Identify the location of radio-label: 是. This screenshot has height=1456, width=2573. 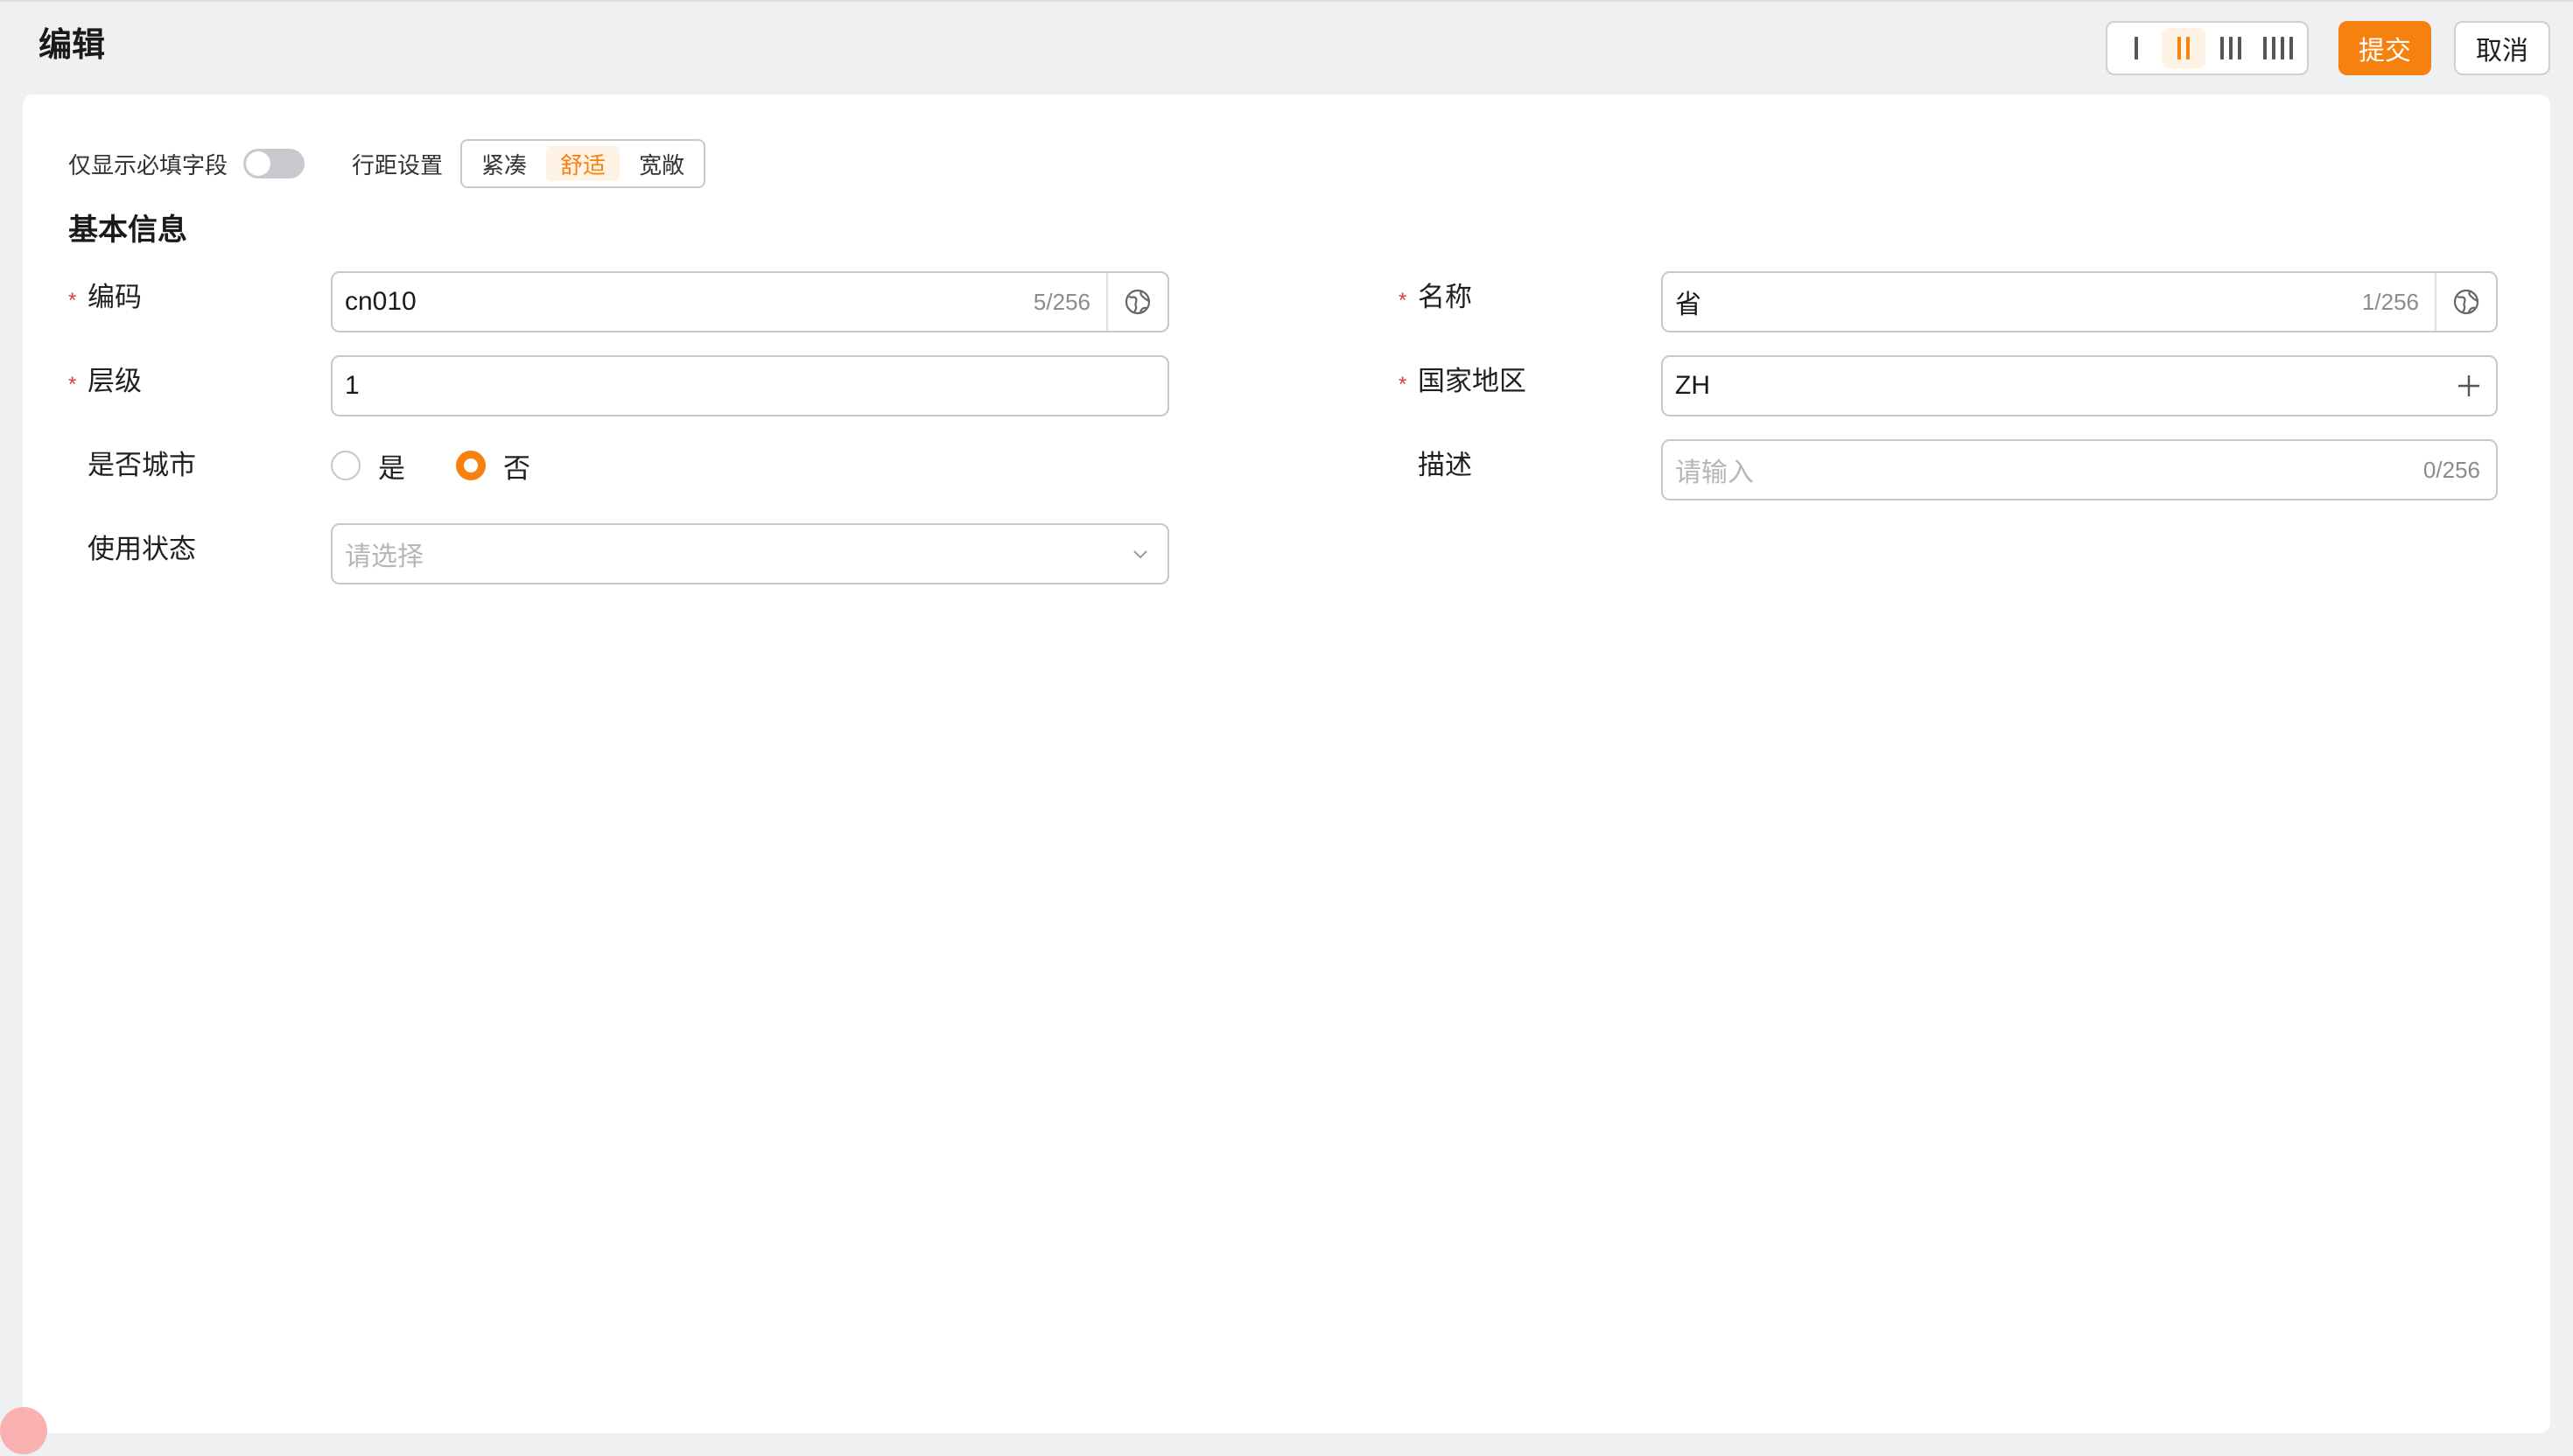
(391, 468).